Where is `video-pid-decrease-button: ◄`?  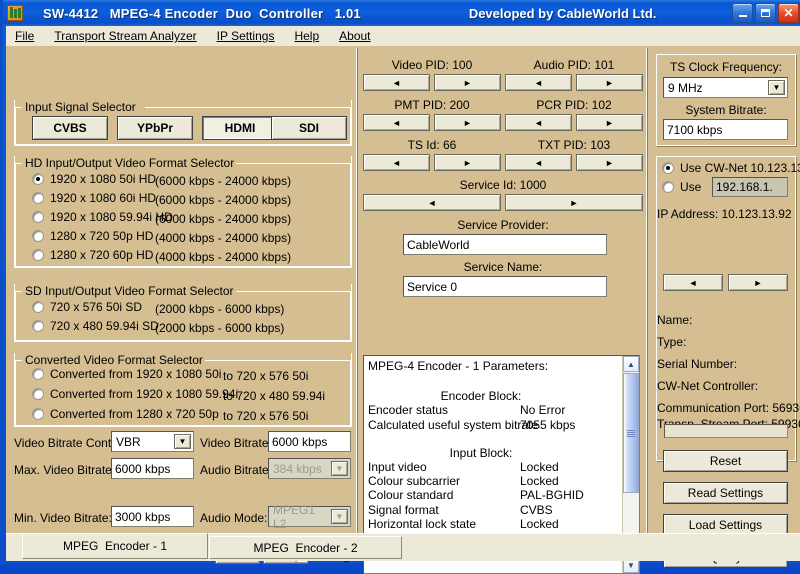 video-pid-decrease-button: ◄ is located at coordinates (396, 82).